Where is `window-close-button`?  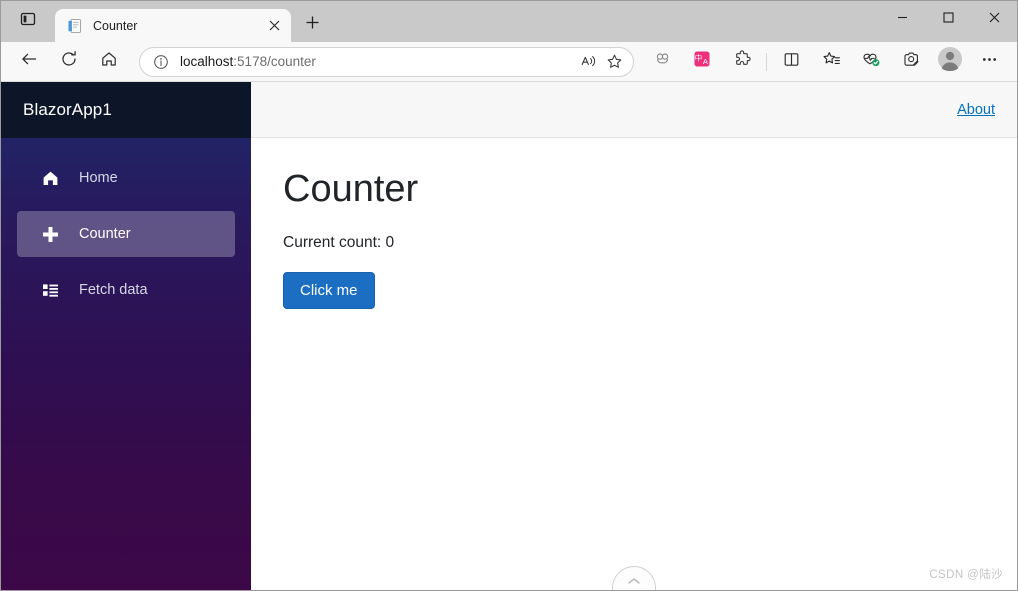
window-close-button is located at coordinates (994, 17).